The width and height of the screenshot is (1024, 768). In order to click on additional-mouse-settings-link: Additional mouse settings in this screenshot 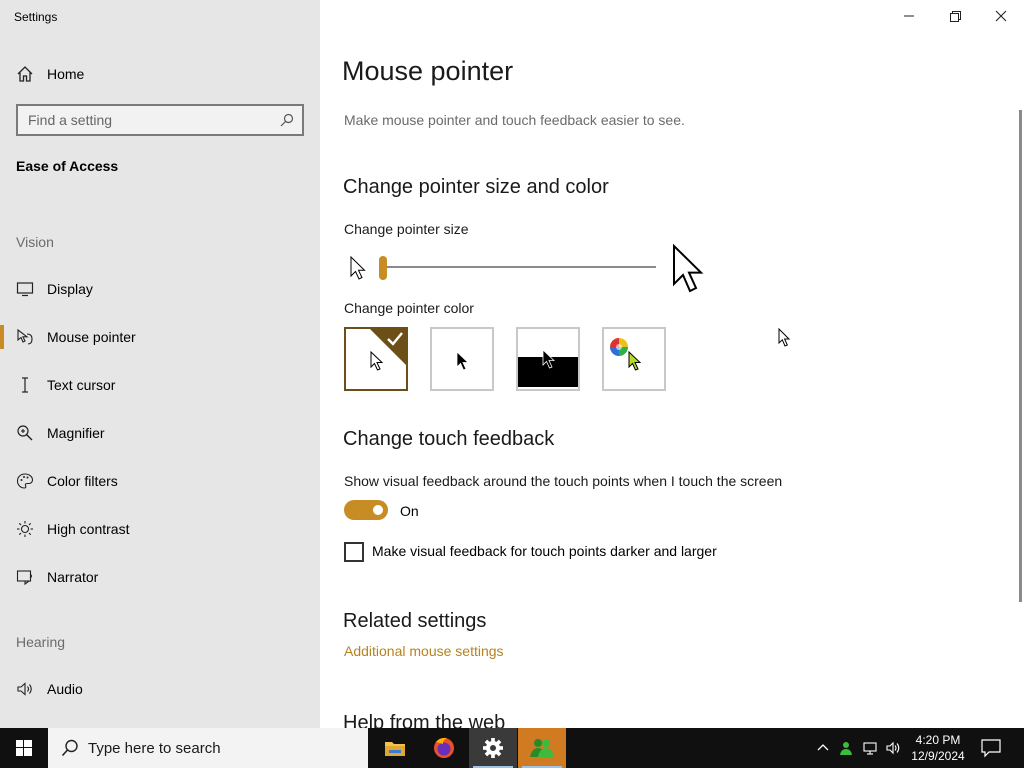, I will do `click(424, 651)`.